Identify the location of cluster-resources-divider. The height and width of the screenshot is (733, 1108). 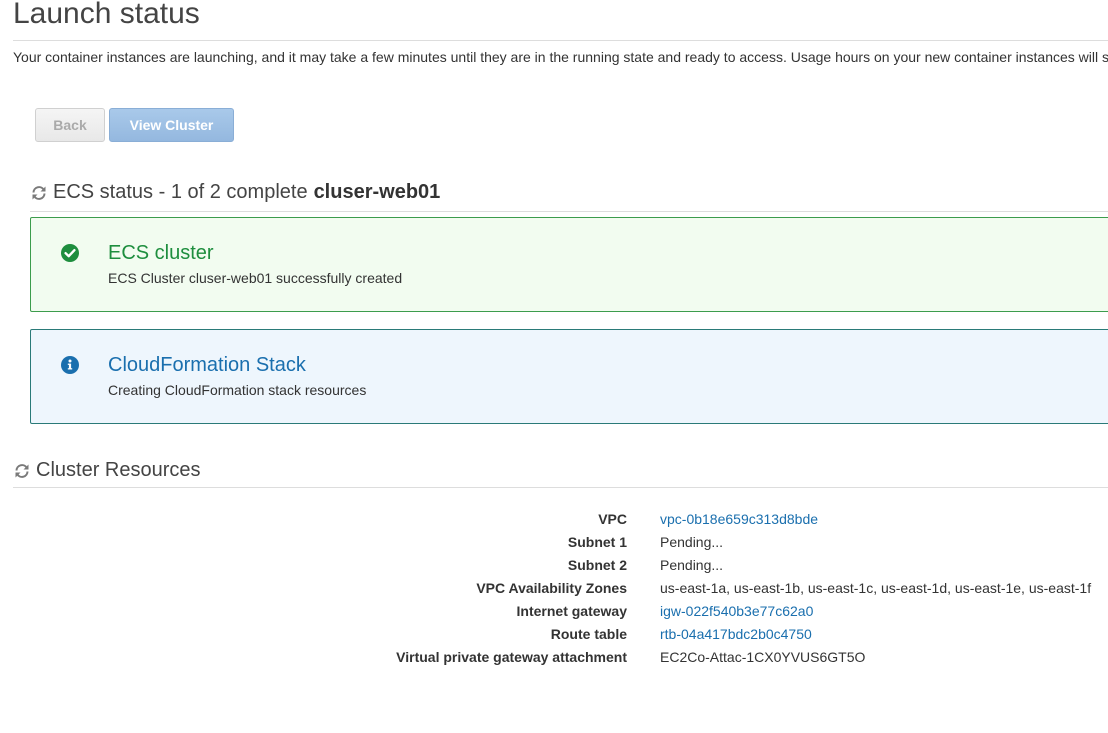
(560, 487).